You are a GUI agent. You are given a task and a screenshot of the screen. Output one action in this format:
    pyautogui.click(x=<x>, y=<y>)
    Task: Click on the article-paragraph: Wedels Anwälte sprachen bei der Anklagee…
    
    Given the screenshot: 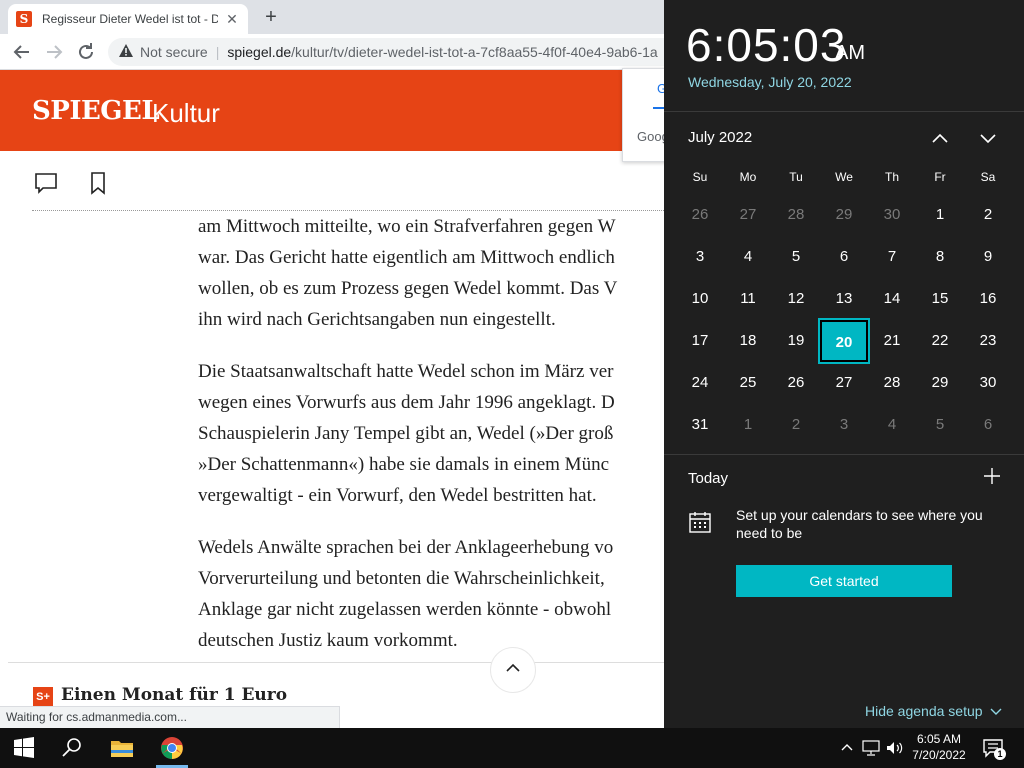 What is the action you would take?
    pyautogui.click(x=431, y=591)
    